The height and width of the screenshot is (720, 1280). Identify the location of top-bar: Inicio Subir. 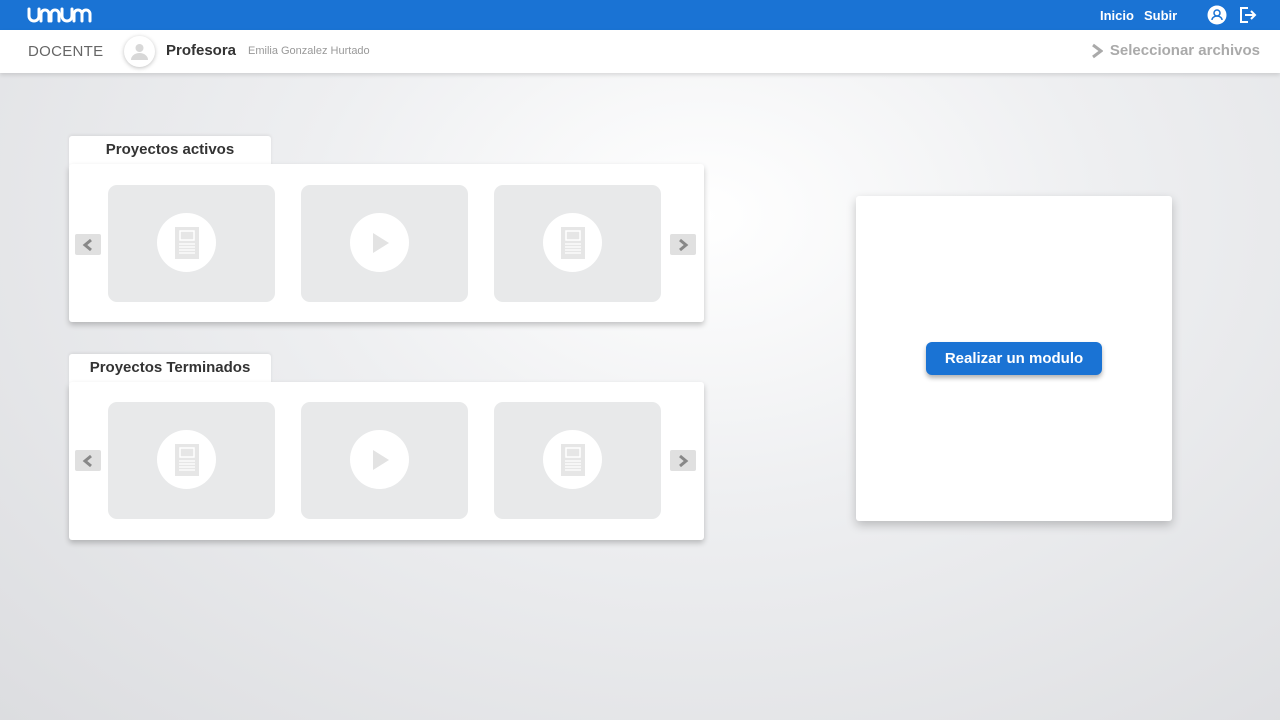
(640, 15).